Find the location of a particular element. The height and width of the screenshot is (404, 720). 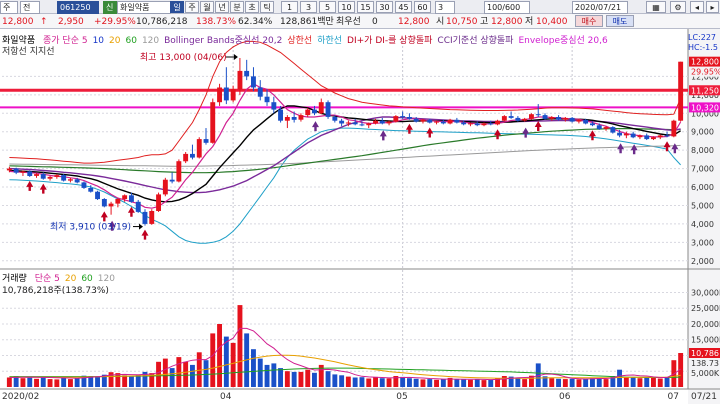

period-button-5: 초 is located at coordinates (252, 7).